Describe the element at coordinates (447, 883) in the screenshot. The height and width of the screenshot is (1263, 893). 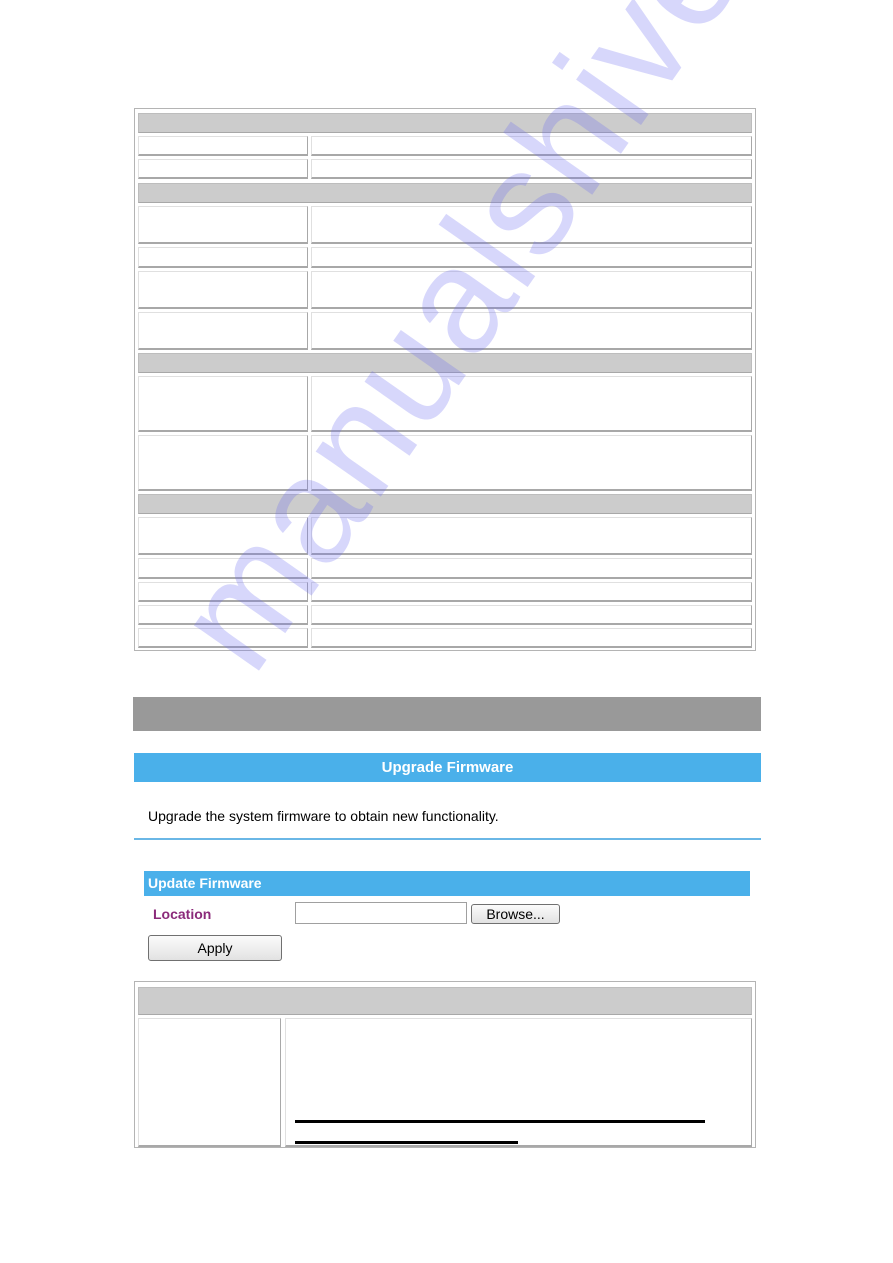
I see `update-firmware-section-title: Update Firmware` at that location.